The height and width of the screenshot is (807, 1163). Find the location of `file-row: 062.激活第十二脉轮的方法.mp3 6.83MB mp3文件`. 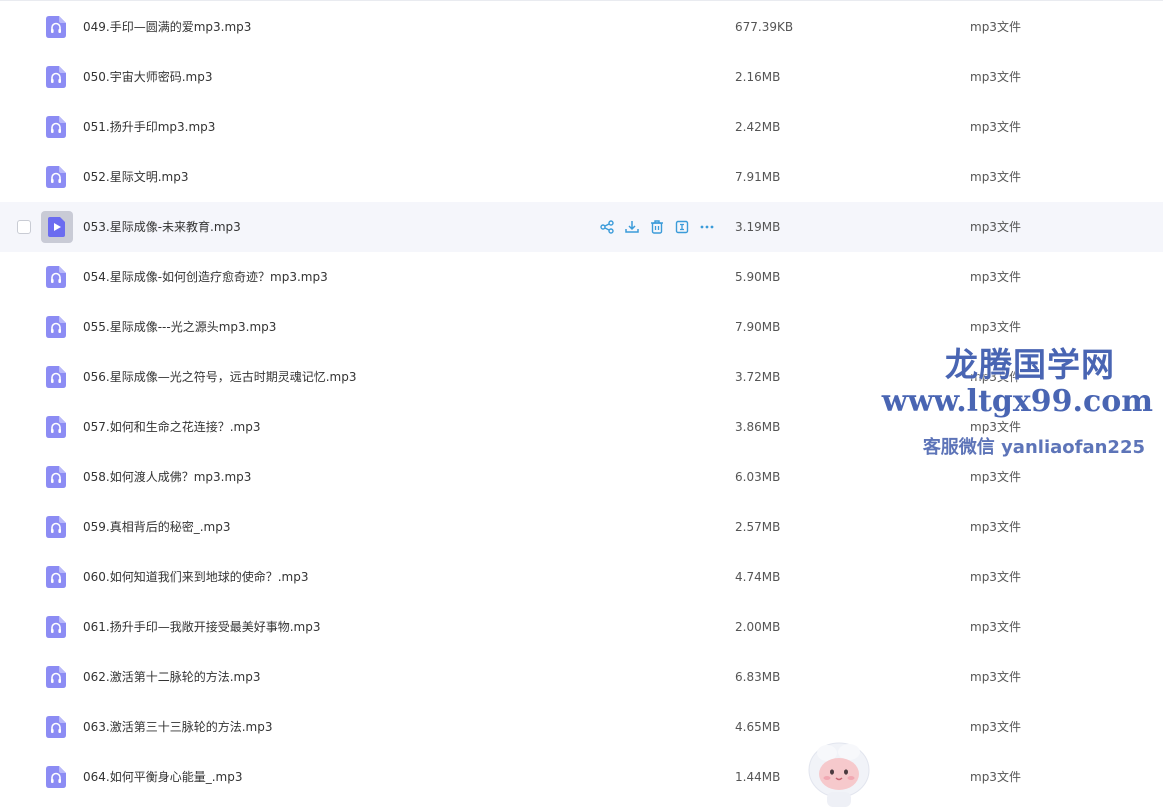

file-row: 062.激活第十二脉轮的方法.mp3 6.83MB mp3文件 is located at coordinates (581, 677).